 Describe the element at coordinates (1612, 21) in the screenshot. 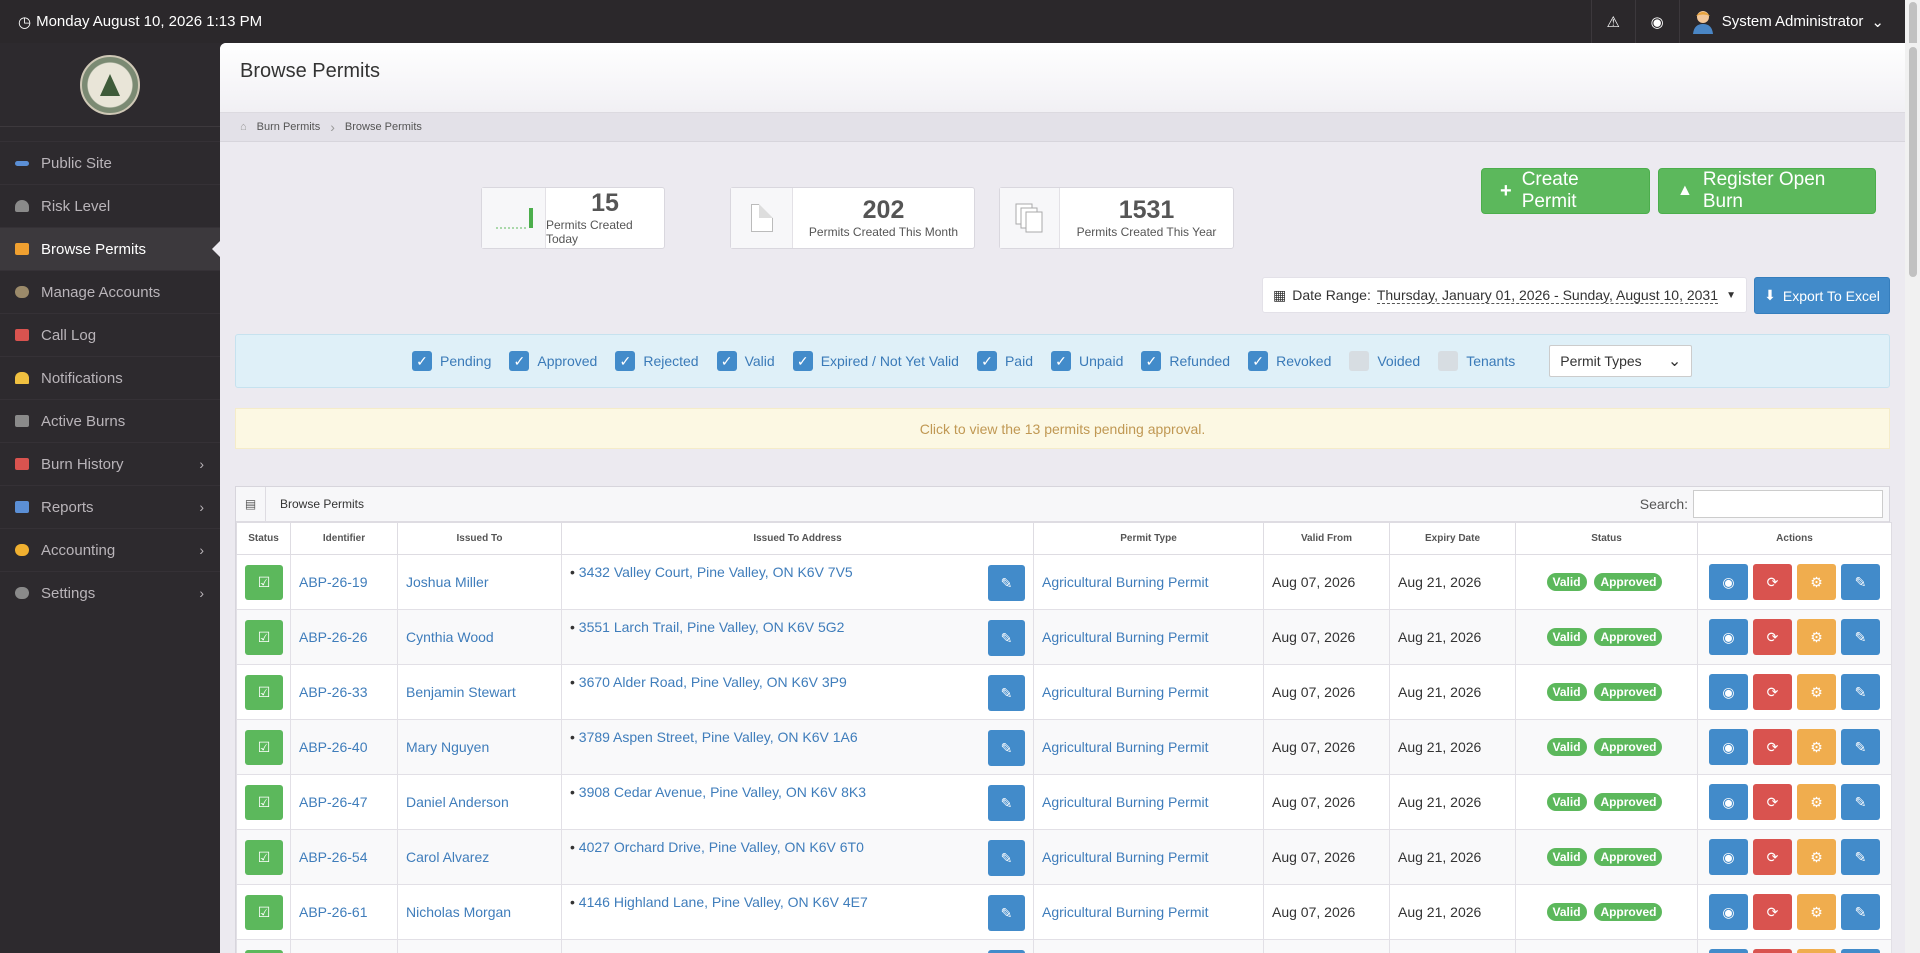

I see `alert-icon: ⚠` at that location.